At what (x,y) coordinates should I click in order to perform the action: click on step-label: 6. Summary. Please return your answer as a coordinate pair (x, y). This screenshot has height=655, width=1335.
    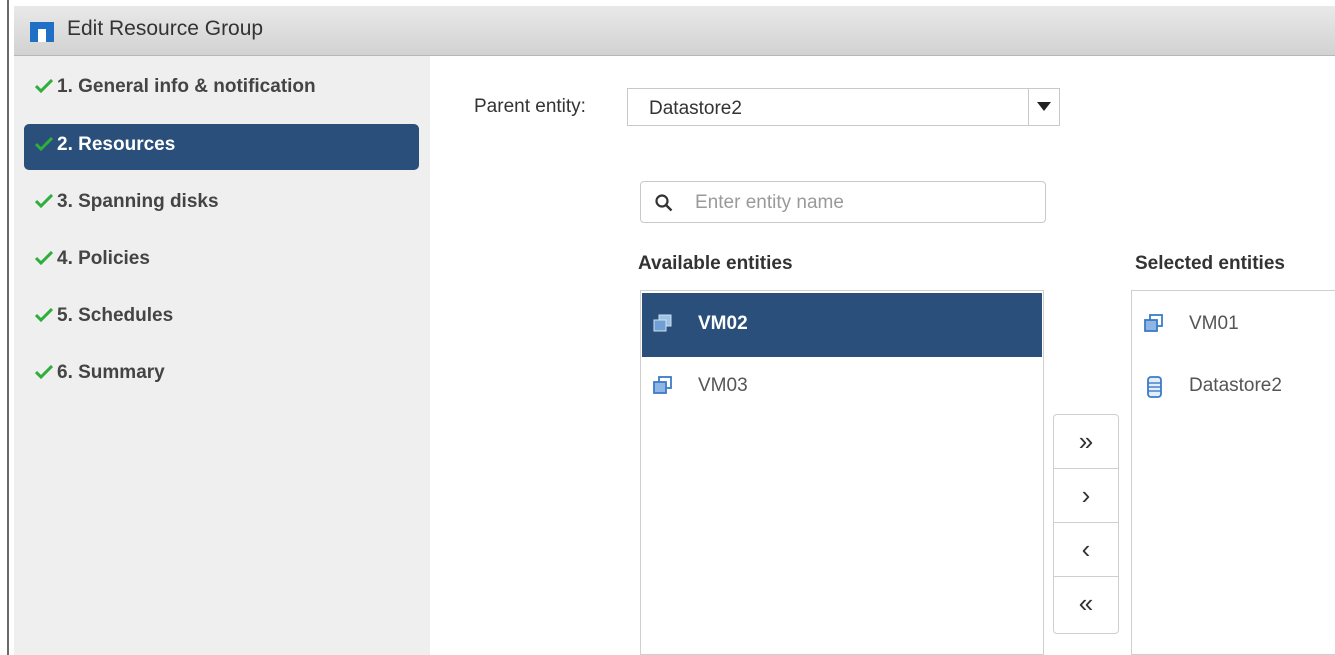
    Looking at the image, I should click on (111, 372).